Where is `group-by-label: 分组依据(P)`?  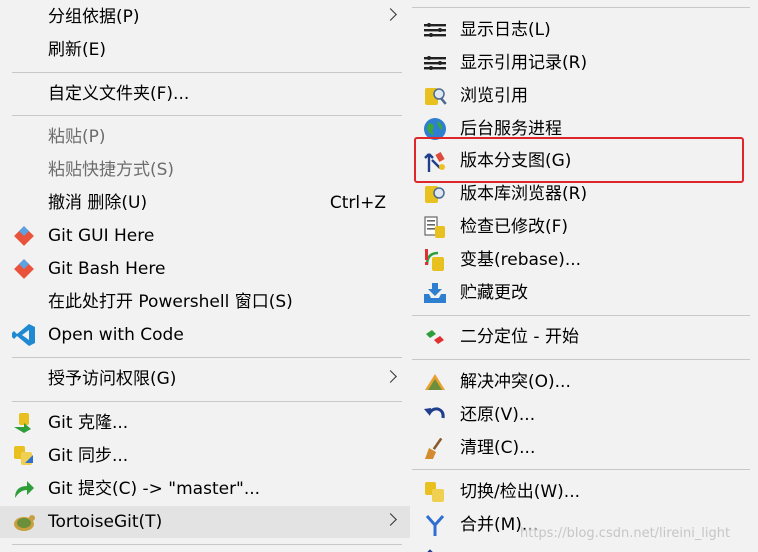 group-by-label: 分组依据(P) is located at coordinates (94, 17).